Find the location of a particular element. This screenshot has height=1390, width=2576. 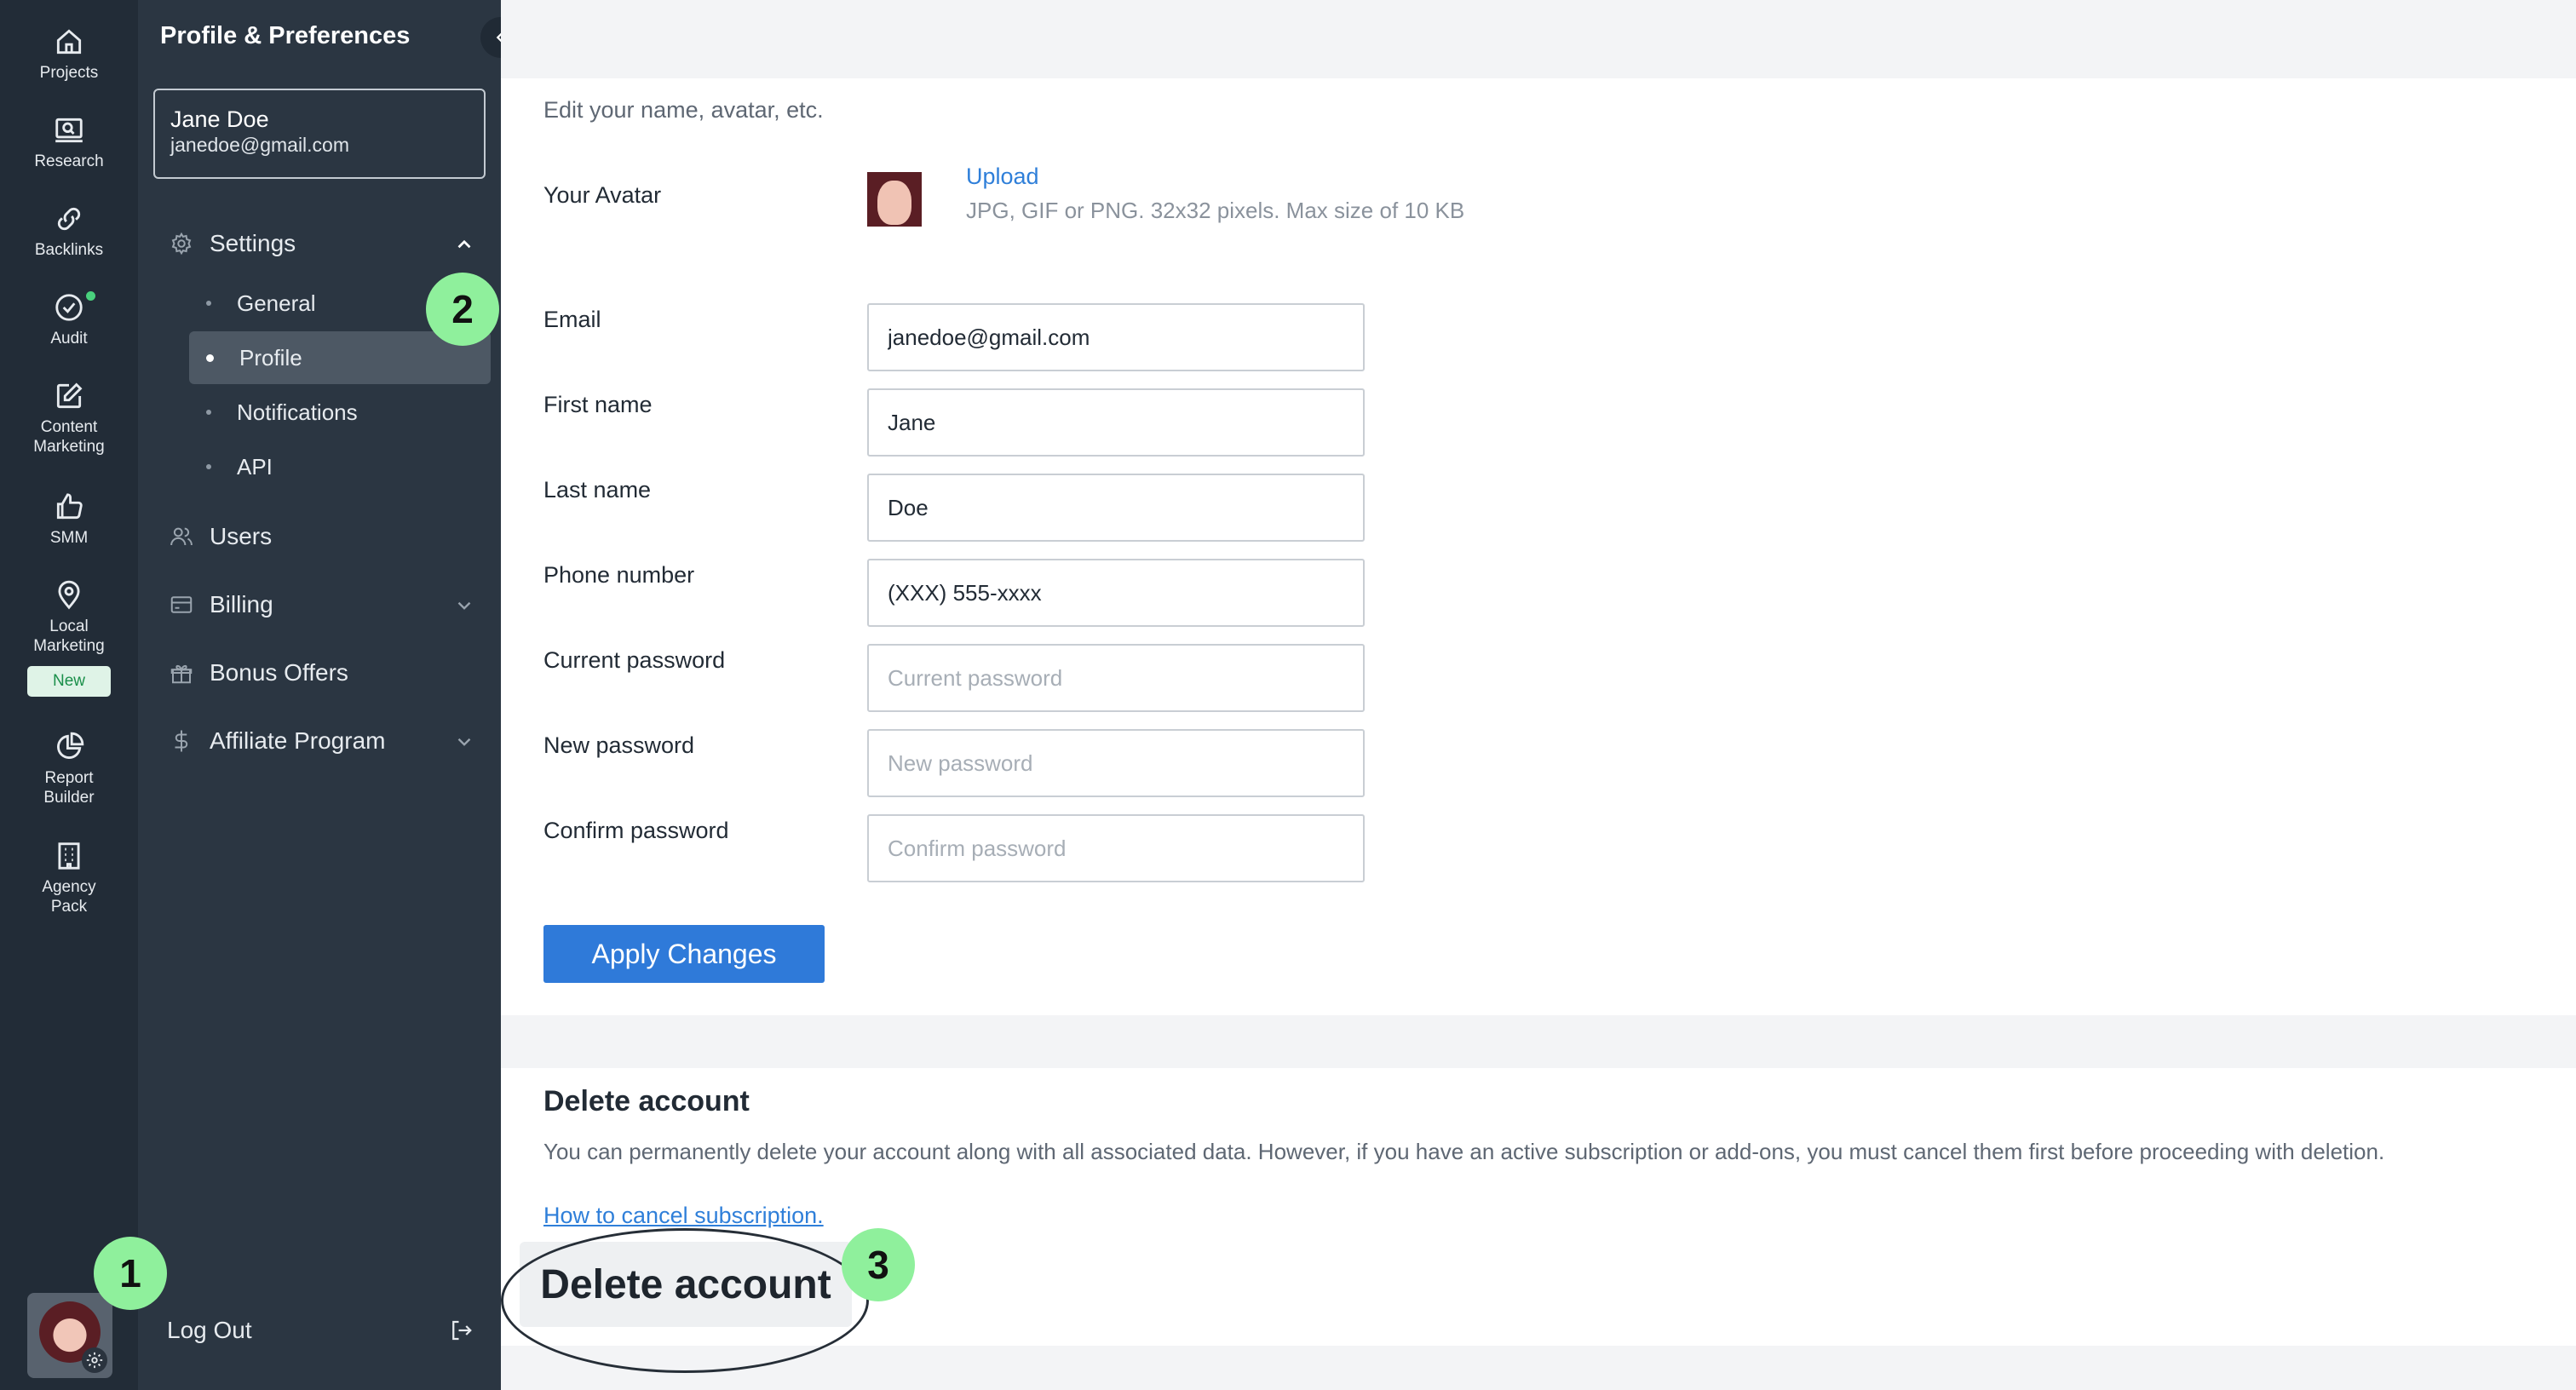

rail-label: Backlinks is located at coordinates (69, 250).